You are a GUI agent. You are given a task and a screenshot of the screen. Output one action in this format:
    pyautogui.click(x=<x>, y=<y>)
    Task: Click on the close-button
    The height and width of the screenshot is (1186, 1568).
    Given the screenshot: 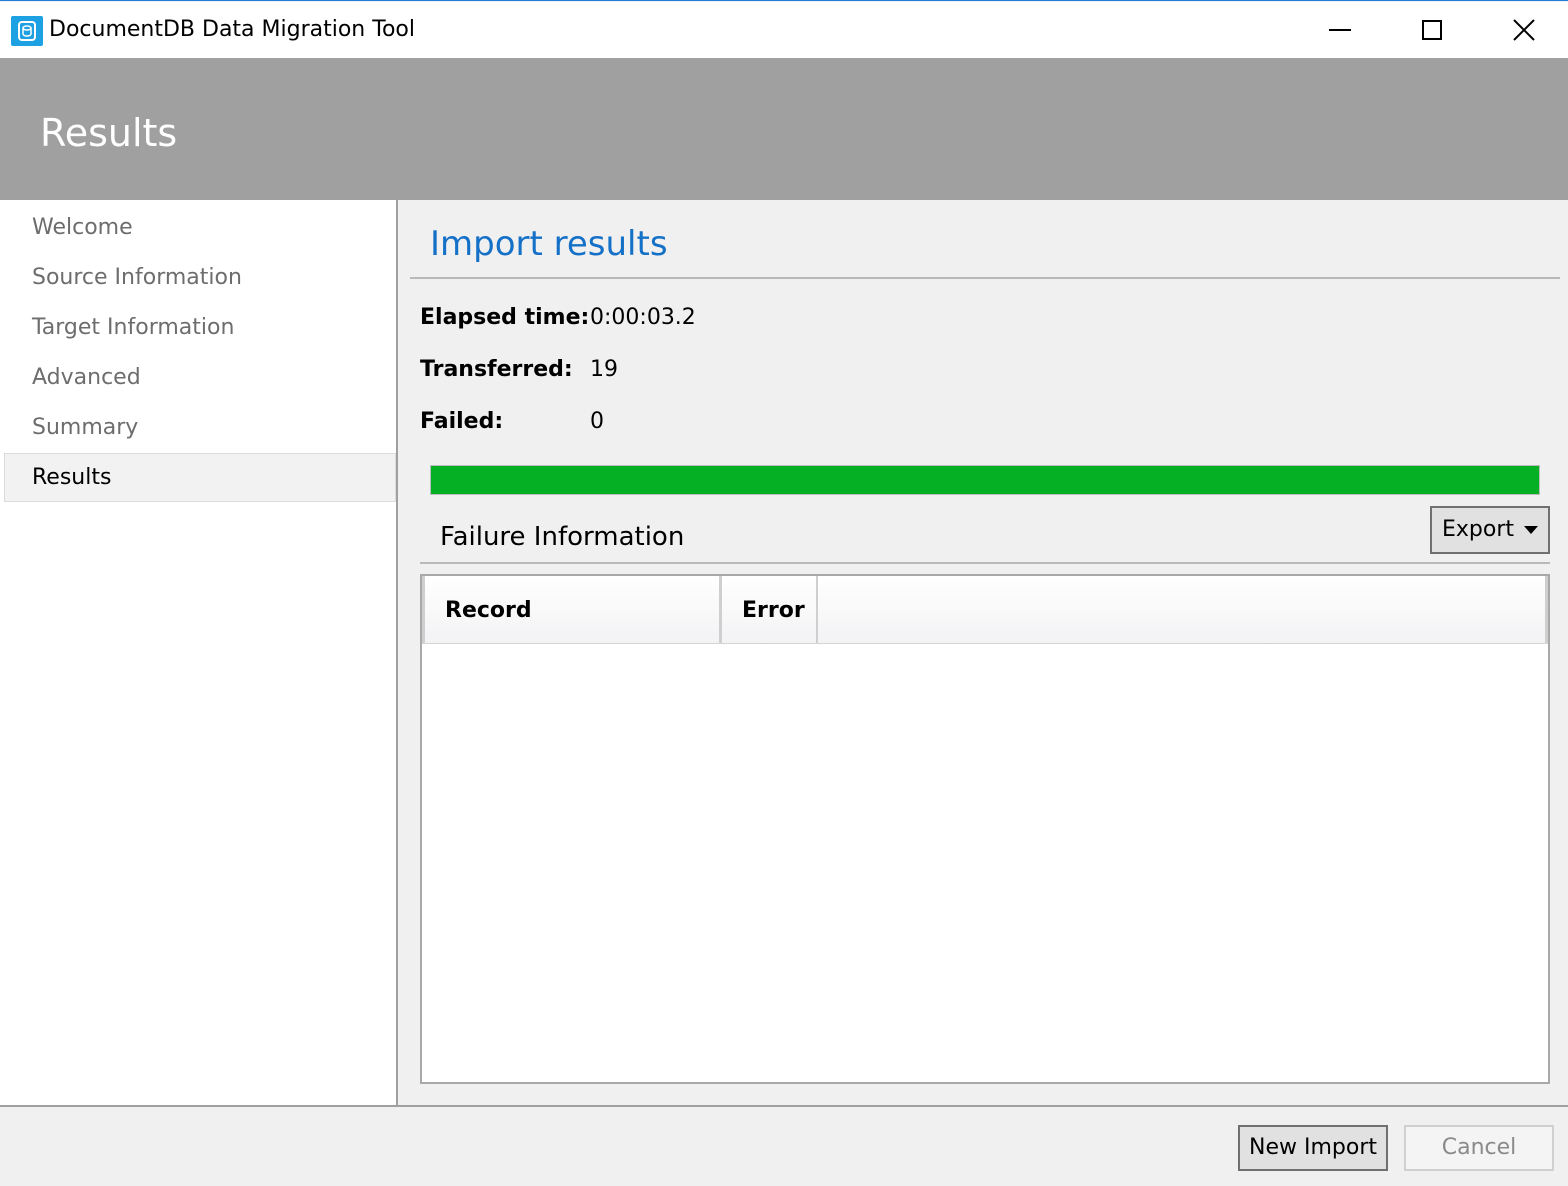 What is the action you would take?
    pyautogui.click(x=1523, y=30)
    